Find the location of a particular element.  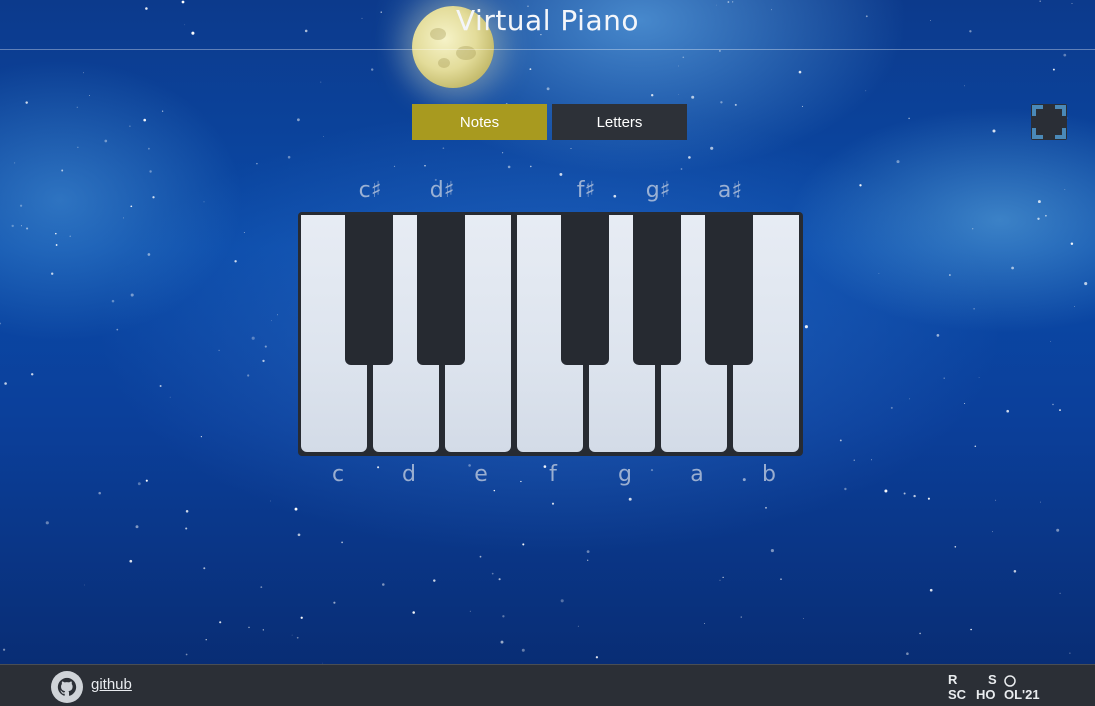

sharp-label: d♯ is located at coordinates (442, 190).